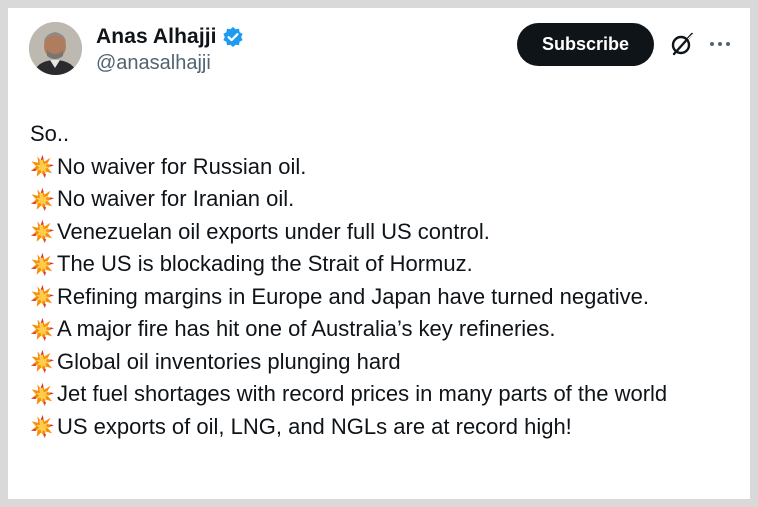 The width and height of the screenshot is (758, 507). I want to click on list-item: No waiver for Iranian oil., so click(380, 199).